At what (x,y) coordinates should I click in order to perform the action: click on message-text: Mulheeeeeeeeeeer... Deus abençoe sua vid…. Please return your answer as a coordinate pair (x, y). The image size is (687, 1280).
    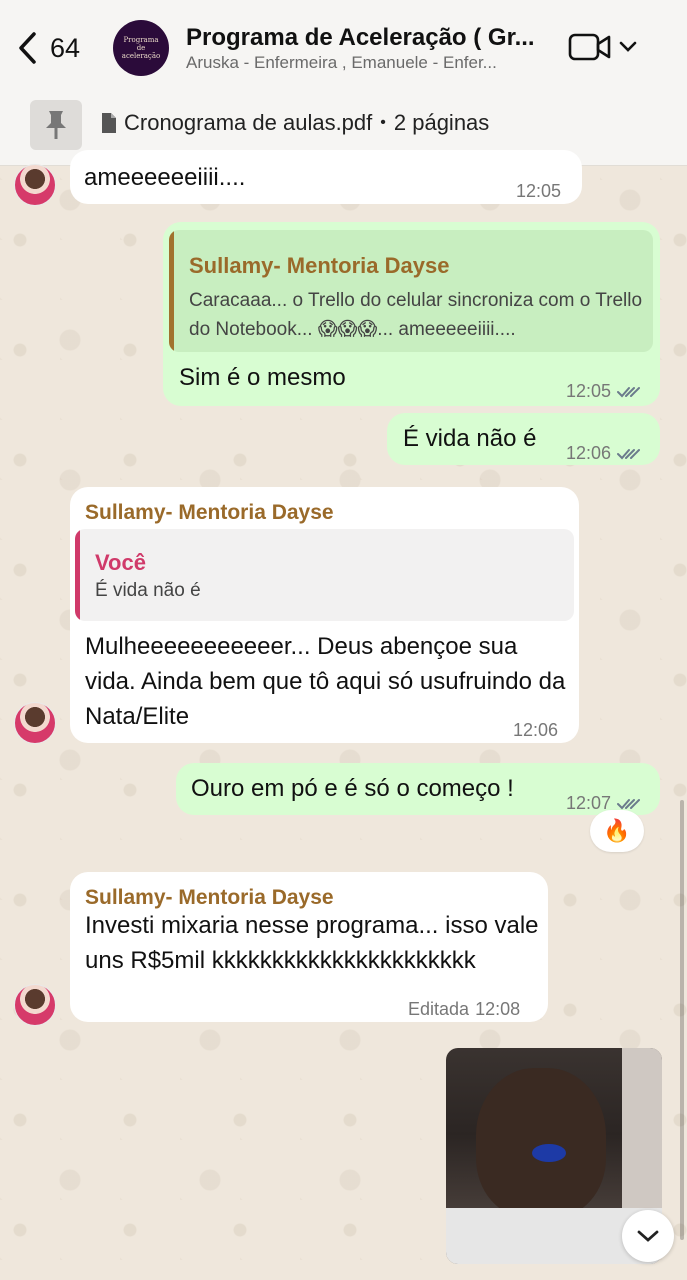
    Looking at the image, I should click on (325, 681).